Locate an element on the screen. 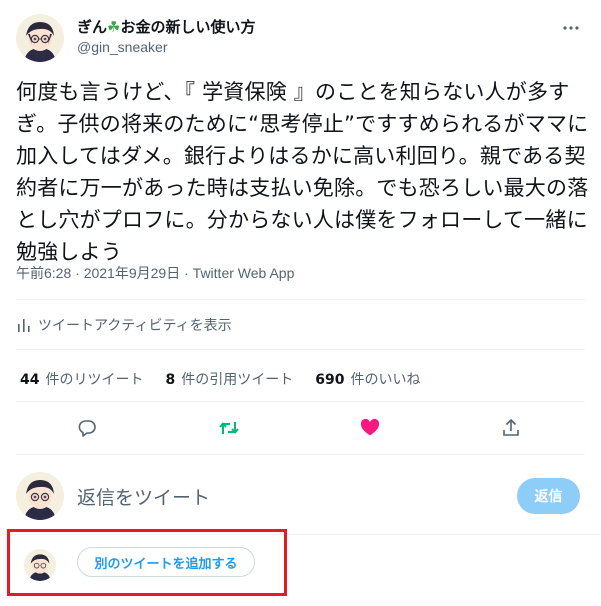 Image resolution: width=601 pixels, height=606 pixels. engagement-stats: 44 件のリツイート 8 件の引用ツイート 690 件のいいね is located at coordinates (220, 379).